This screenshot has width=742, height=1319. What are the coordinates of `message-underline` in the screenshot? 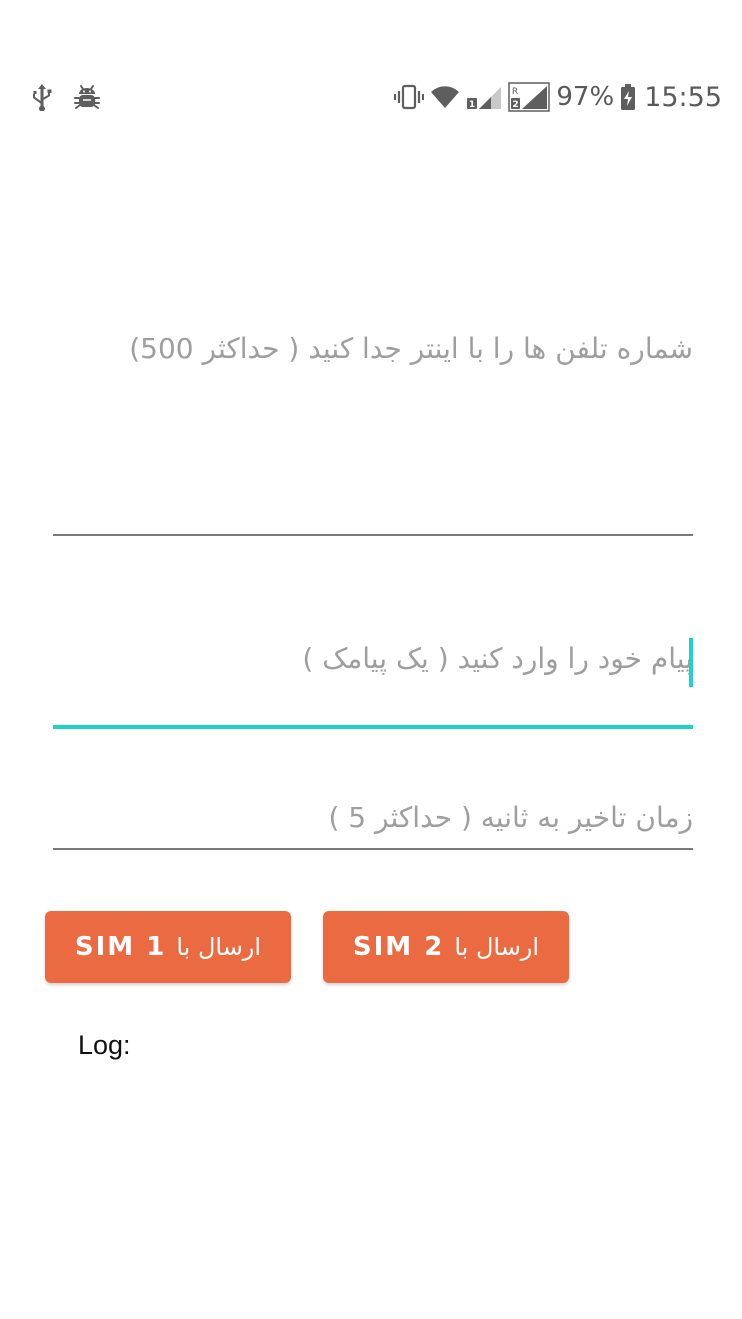 It's located at (373, 727).